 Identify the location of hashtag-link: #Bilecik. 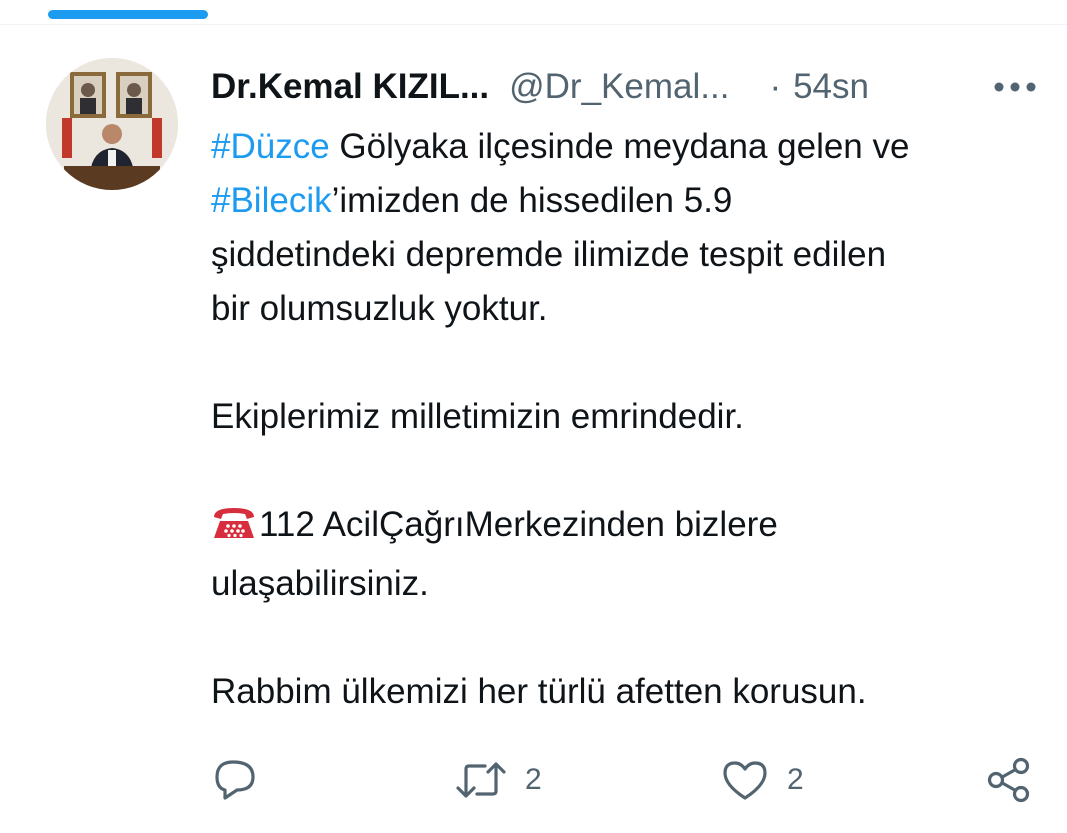
(271, 200).